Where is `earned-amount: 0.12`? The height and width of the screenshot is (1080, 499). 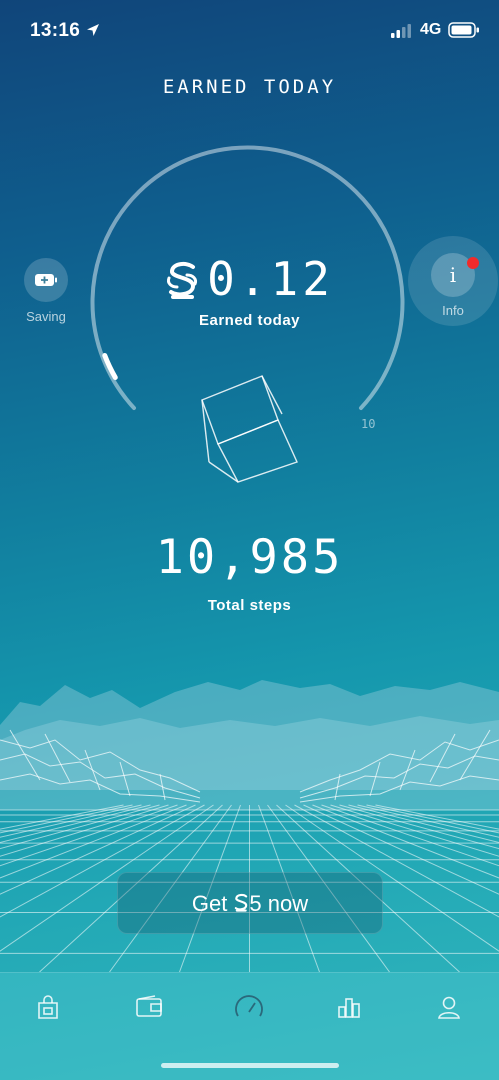
earned-amount: 0.12 is located at coordinates (249, 279).